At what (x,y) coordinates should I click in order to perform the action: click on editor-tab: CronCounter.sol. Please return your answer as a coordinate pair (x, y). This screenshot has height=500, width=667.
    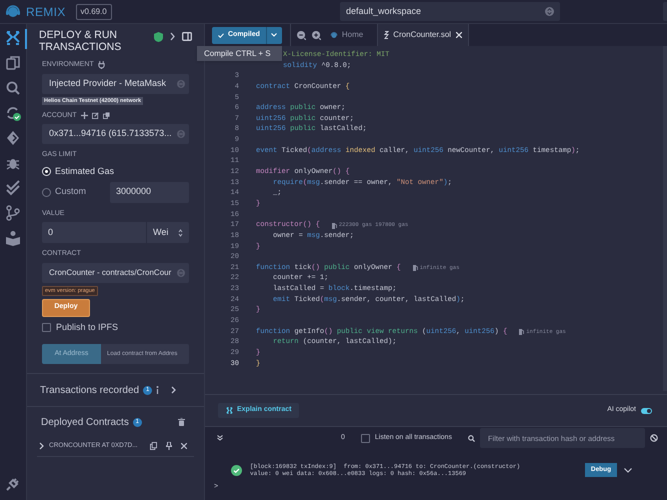
    Looking at the image, I should click on (423, 35).